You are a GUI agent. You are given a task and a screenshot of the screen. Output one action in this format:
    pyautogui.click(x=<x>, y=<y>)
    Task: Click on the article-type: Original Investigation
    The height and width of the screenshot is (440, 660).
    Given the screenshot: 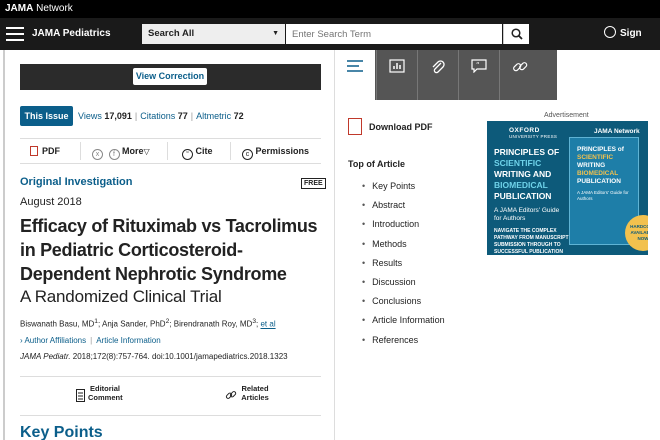 What is the action you would take?
    pyautogui.click(x=76, y=182)
    